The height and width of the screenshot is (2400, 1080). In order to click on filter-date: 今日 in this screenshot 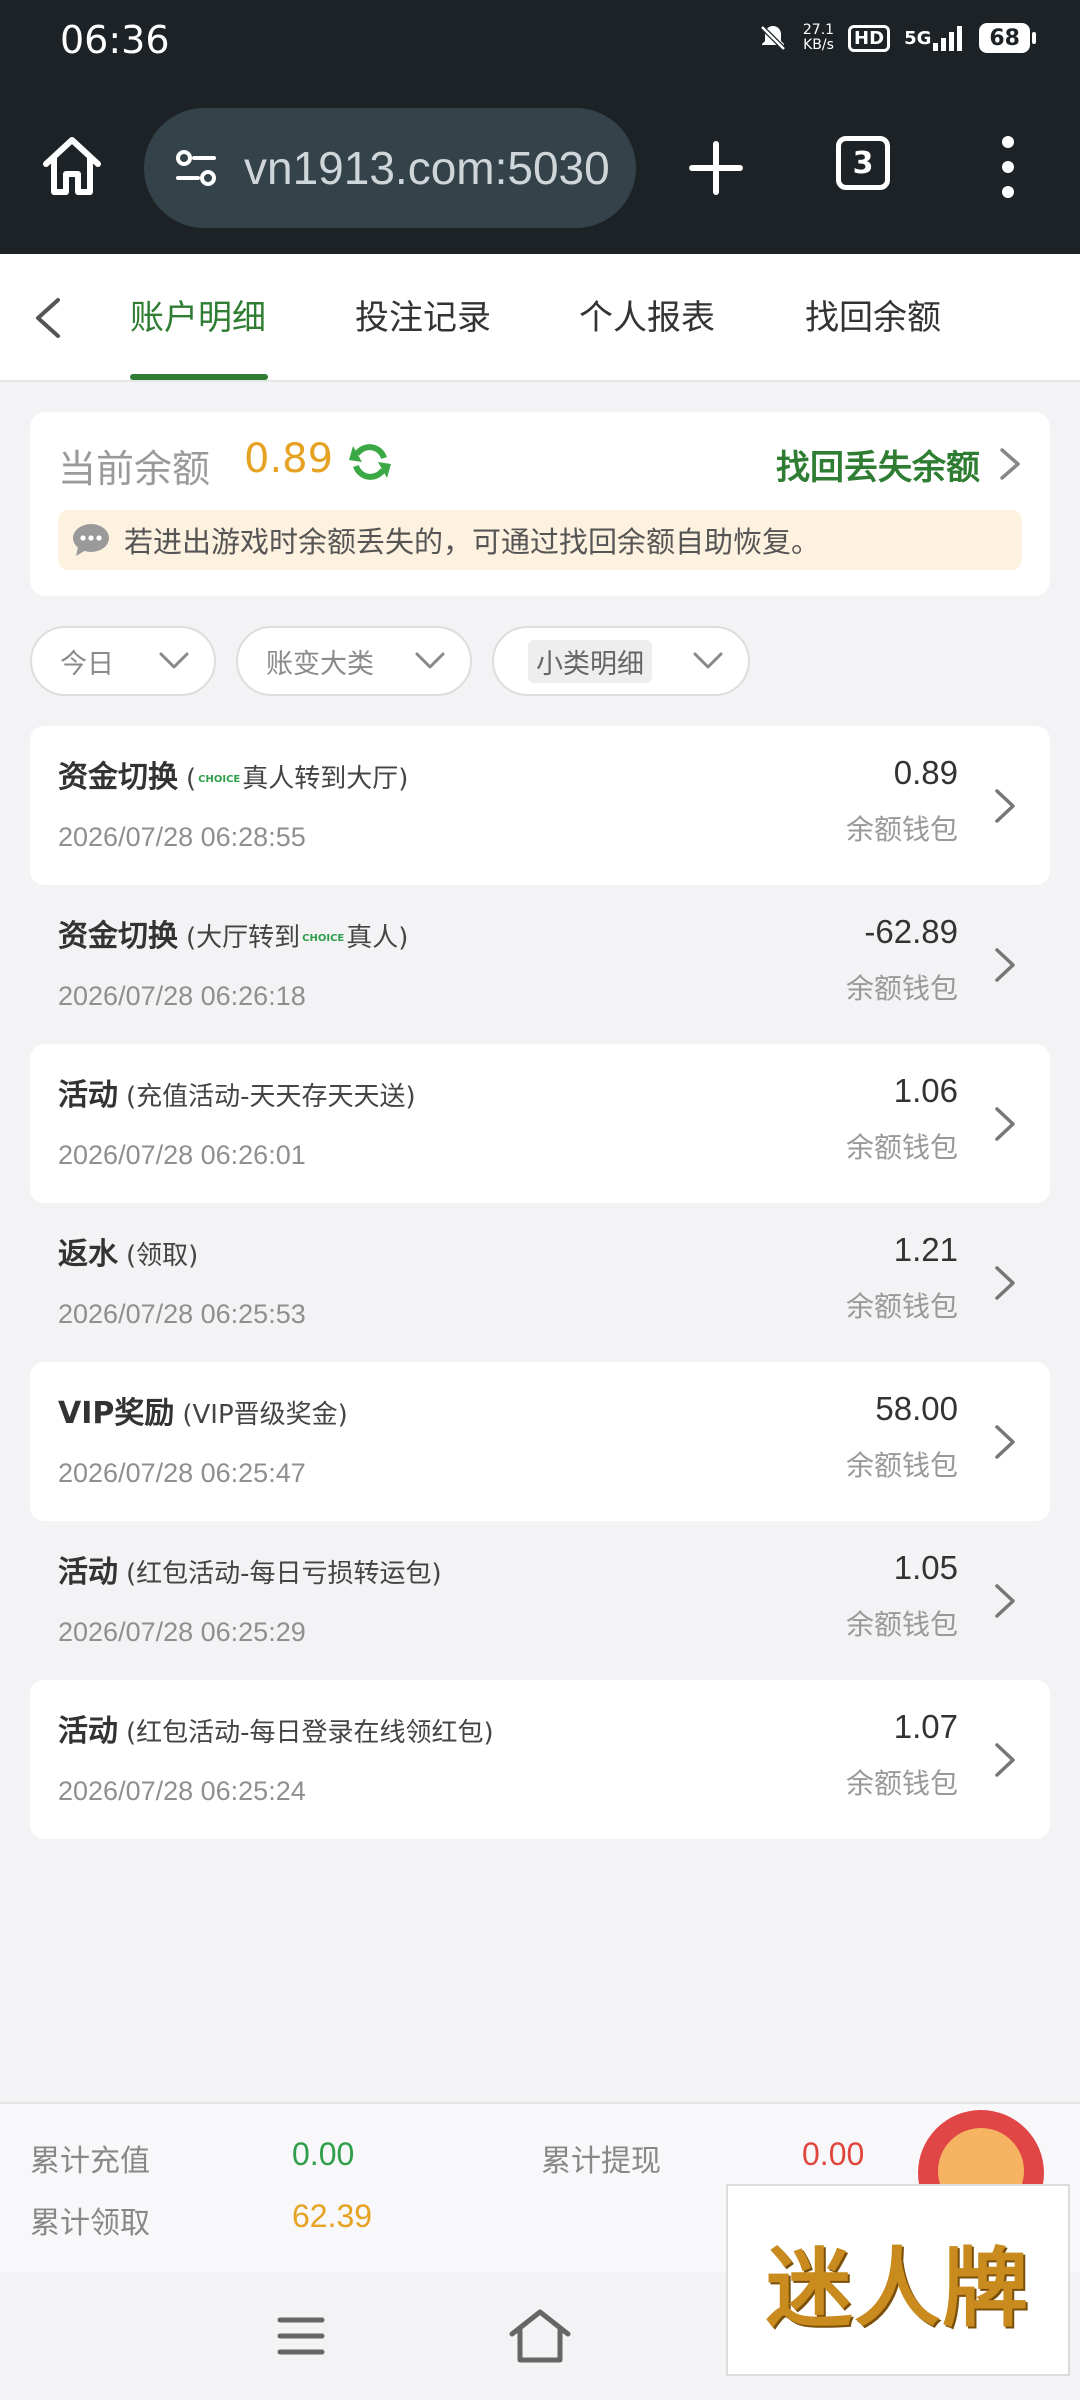, I will do `click(123, 661)`.